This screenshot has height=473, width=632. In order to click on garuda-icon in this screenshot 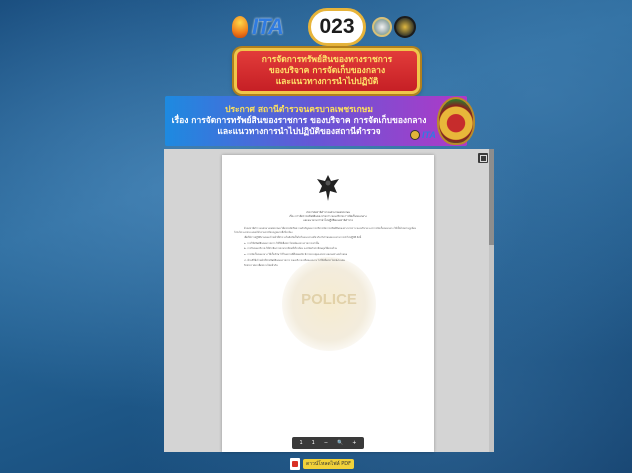, I will do `click(328, 188)`.